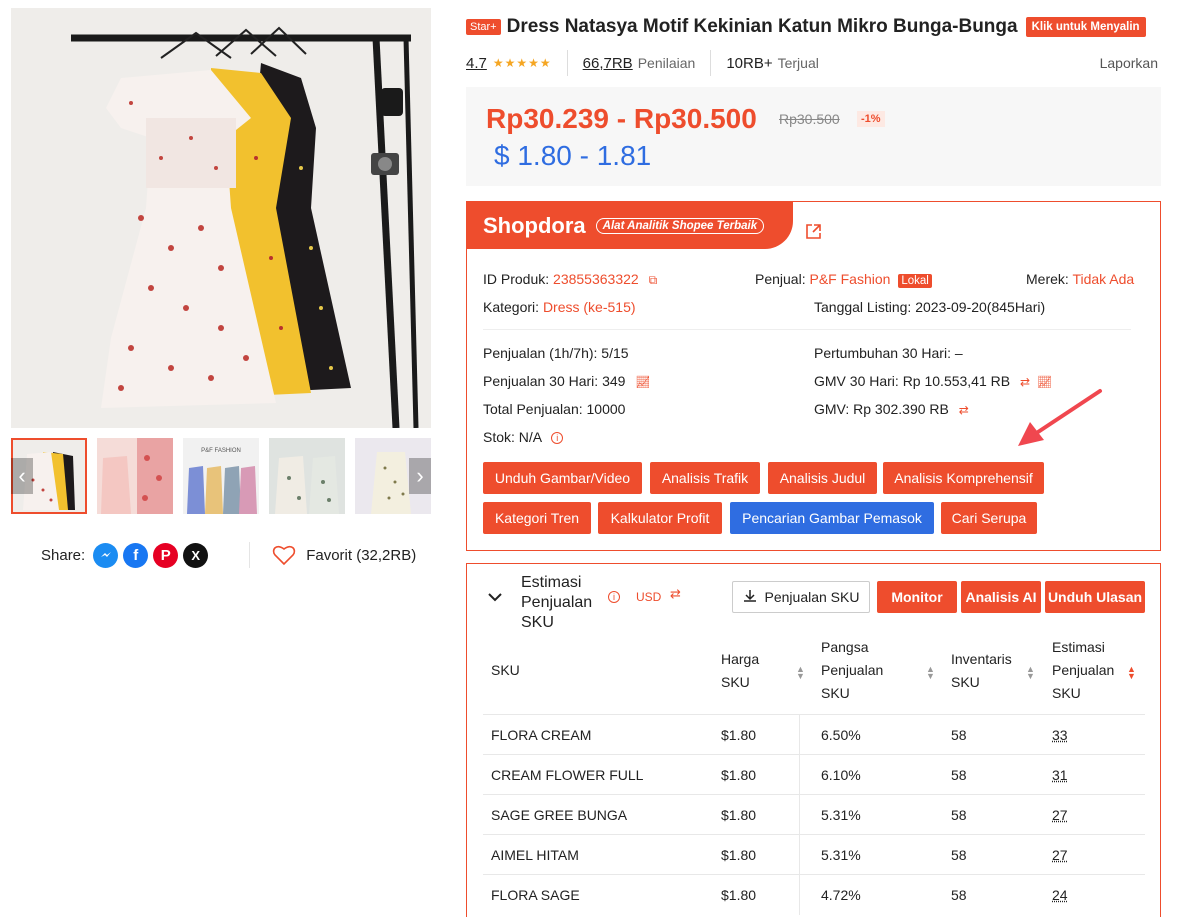 This screenshot has width=1178, height=917. I want to click on sku-estimate: 31, so click(1060, 775).